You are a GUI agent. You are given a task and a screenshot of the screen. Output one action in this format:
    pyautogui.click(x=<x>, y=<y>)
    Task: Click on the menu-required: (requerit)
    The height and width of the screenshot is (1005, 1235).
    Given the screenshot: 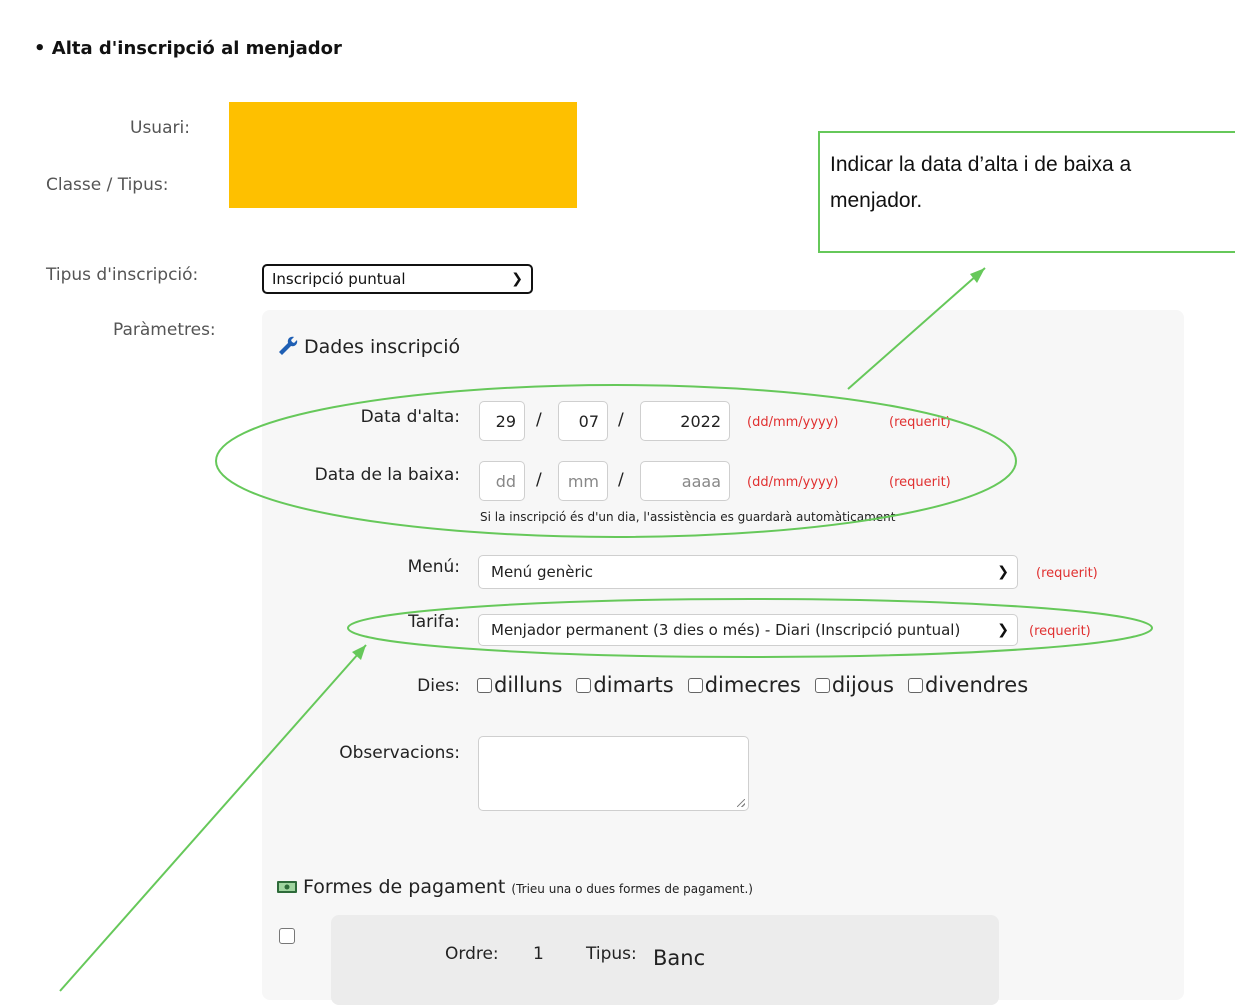 What is the action you would take?
    pyautogui.click(x=1067, y=573)
    